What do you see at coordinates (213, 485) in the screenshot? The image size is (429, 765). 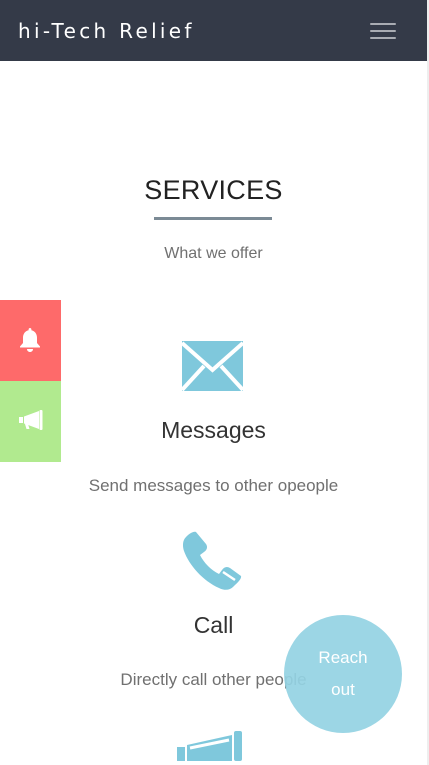 I see `service-desc-messages: Send messages to other opeople` at bounding box center [213, 485].